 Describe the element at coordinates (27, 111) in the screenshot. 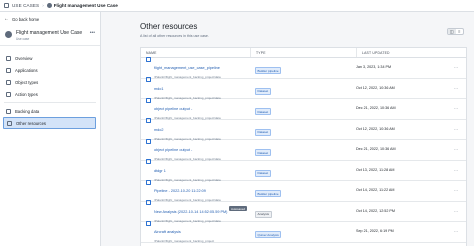

I see `sidebar-item-label: Backing data` at that location.